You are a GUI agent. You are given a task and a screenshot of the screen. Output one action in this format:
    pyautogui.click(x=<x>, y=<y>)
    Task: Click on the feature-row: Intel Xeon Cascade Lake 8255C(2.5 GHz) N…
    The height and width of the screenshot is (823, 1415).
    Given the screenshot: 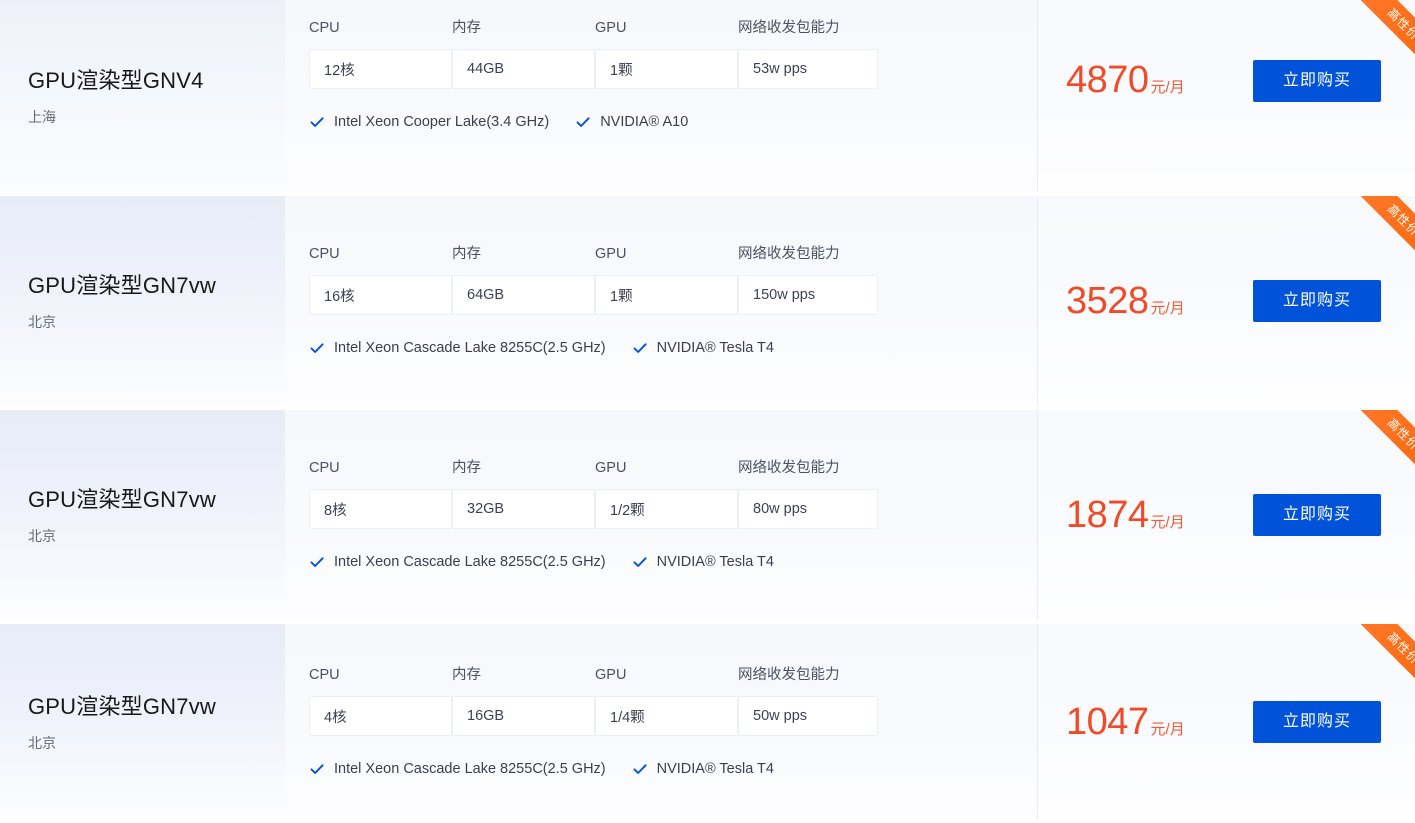 What is the action you would take?
    pyautogui.click(x=673, y=348)
    